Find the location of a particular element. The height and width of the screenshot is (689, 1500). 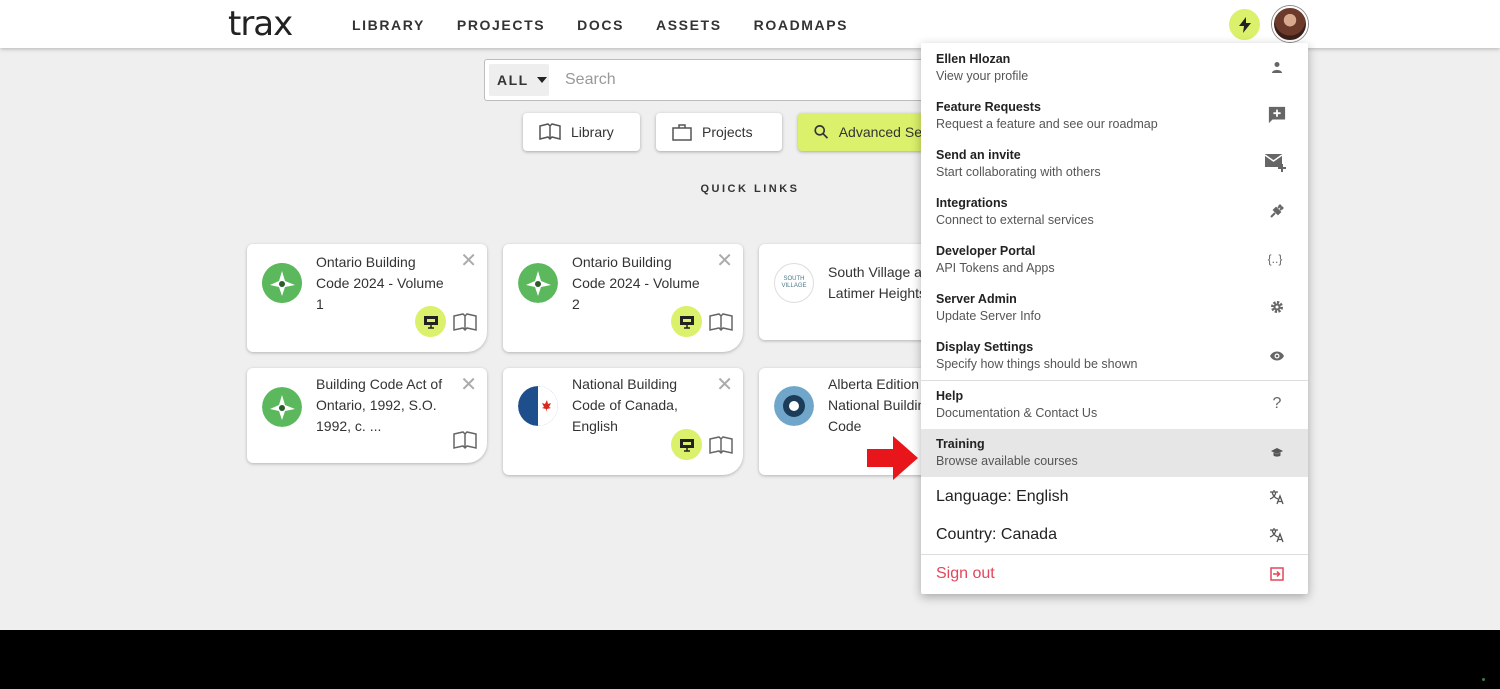

menu-item-subtitle: API Tokens and Apps is located at coordinates (995, 268).